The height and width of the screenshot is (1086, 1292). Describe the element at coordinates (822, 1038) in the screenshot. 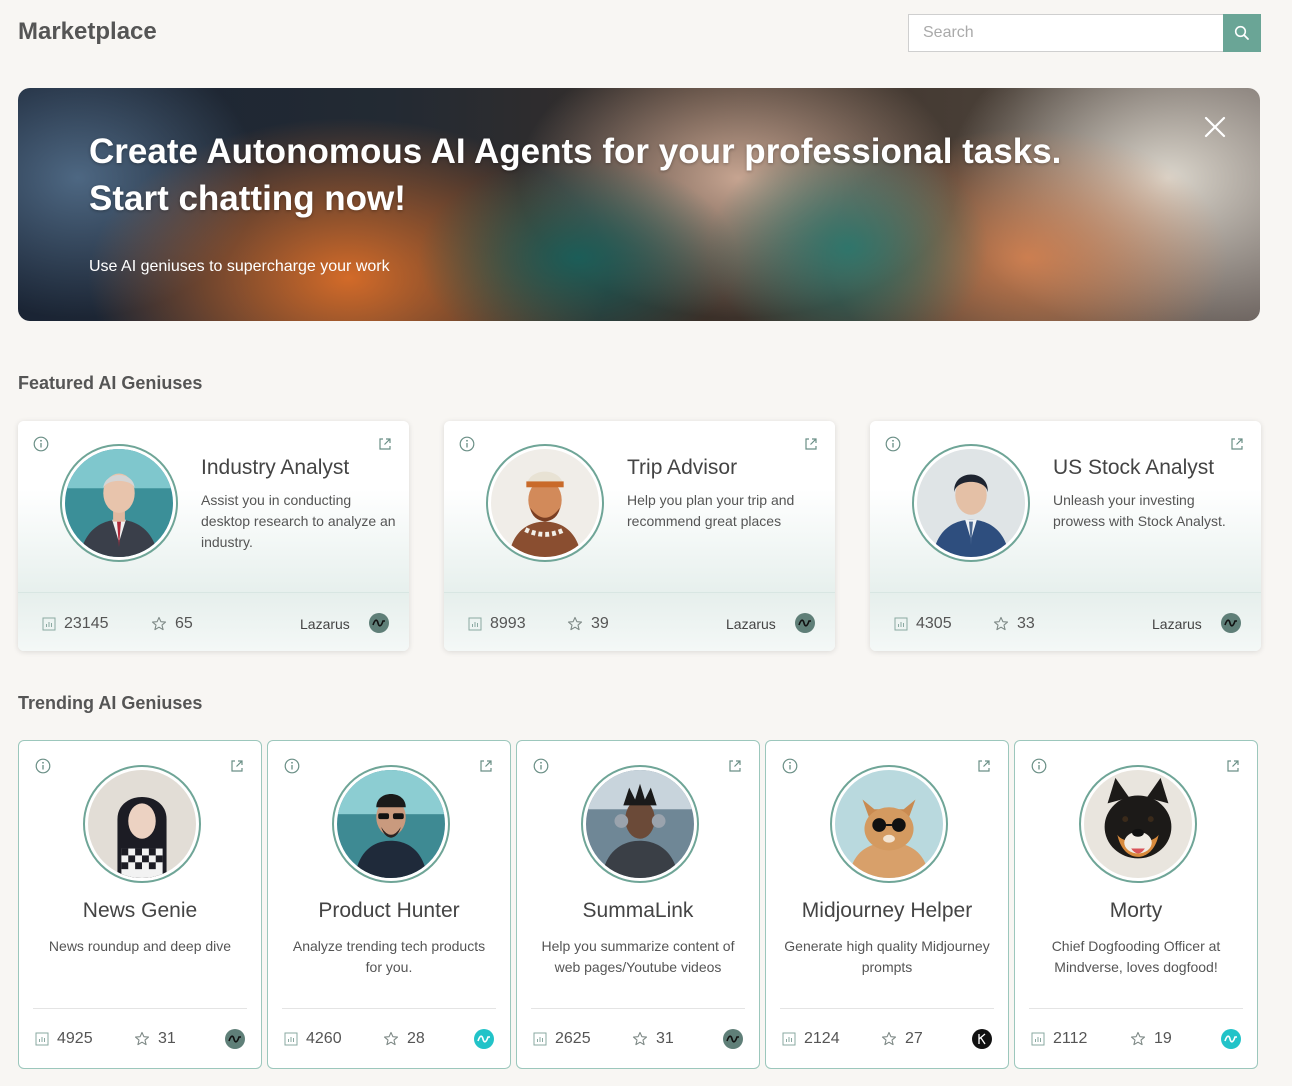

I see `usage-value: 2124` at that location.